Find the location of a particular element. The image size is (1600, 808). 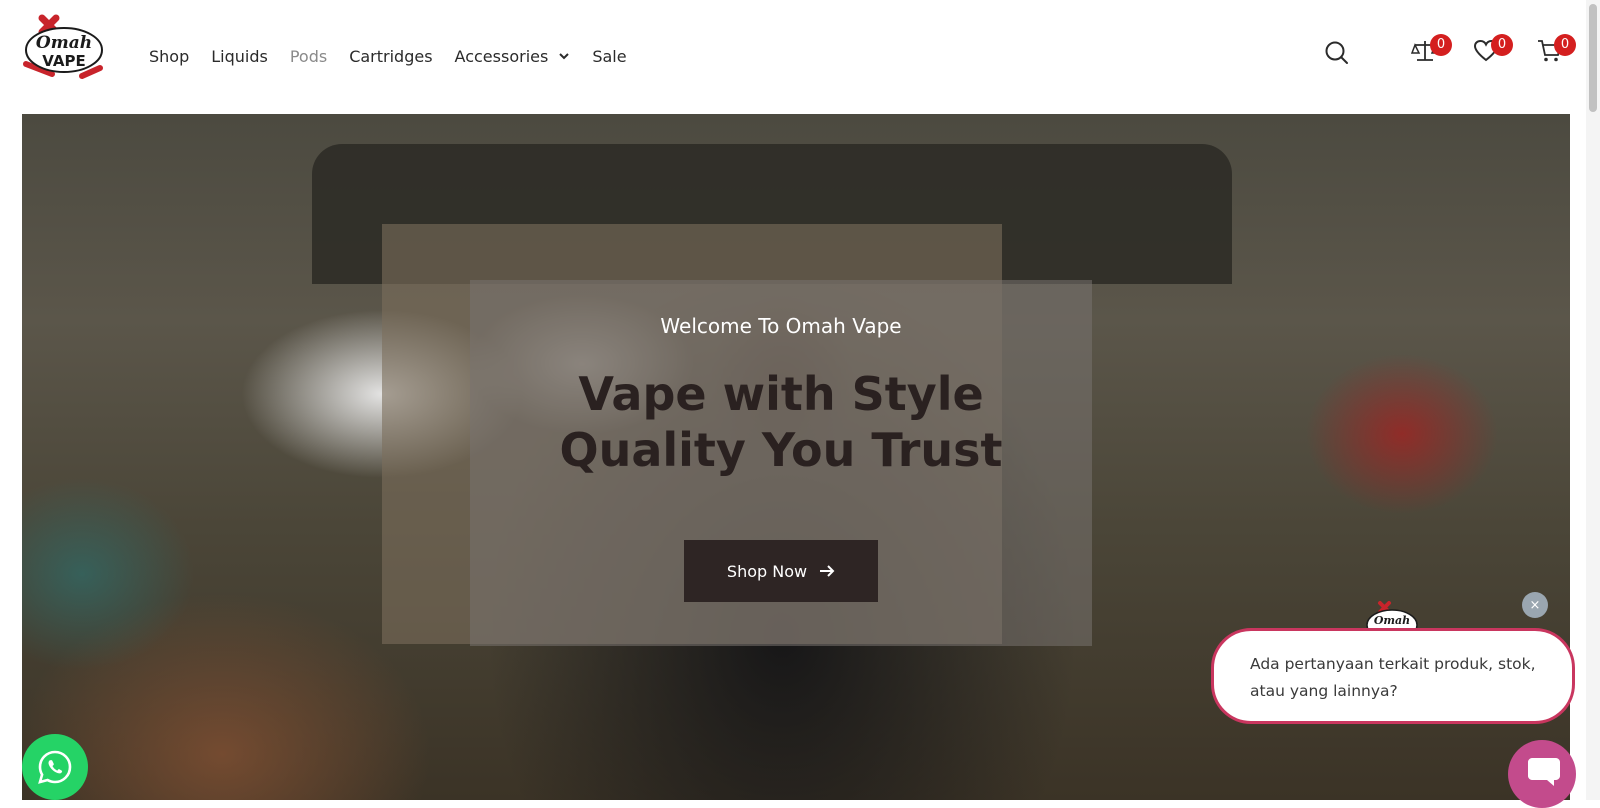

page-scrollbar is located at coordinates (1593, 400).